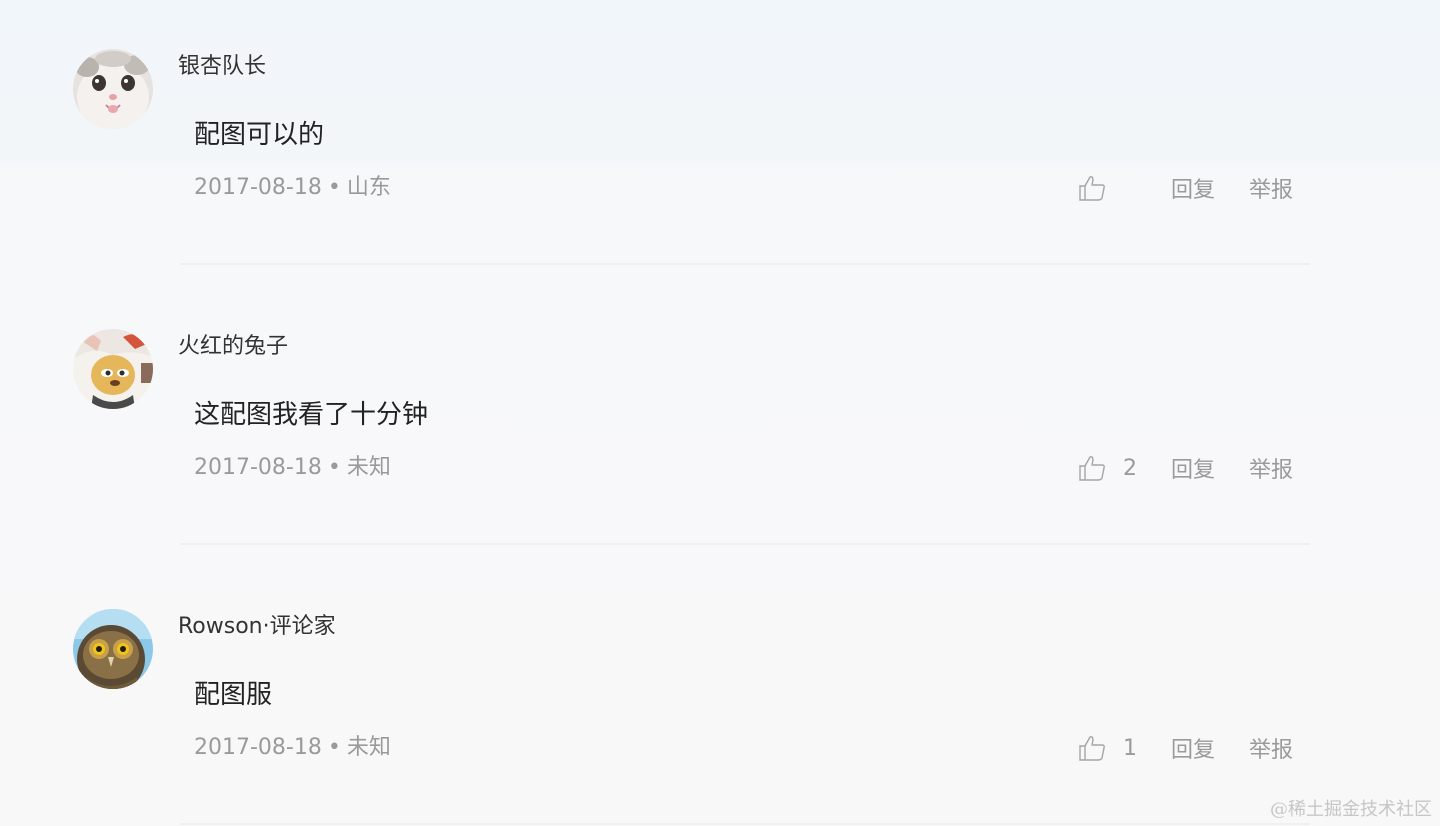  I want to click on like-button: 1, so click(1107, 748).